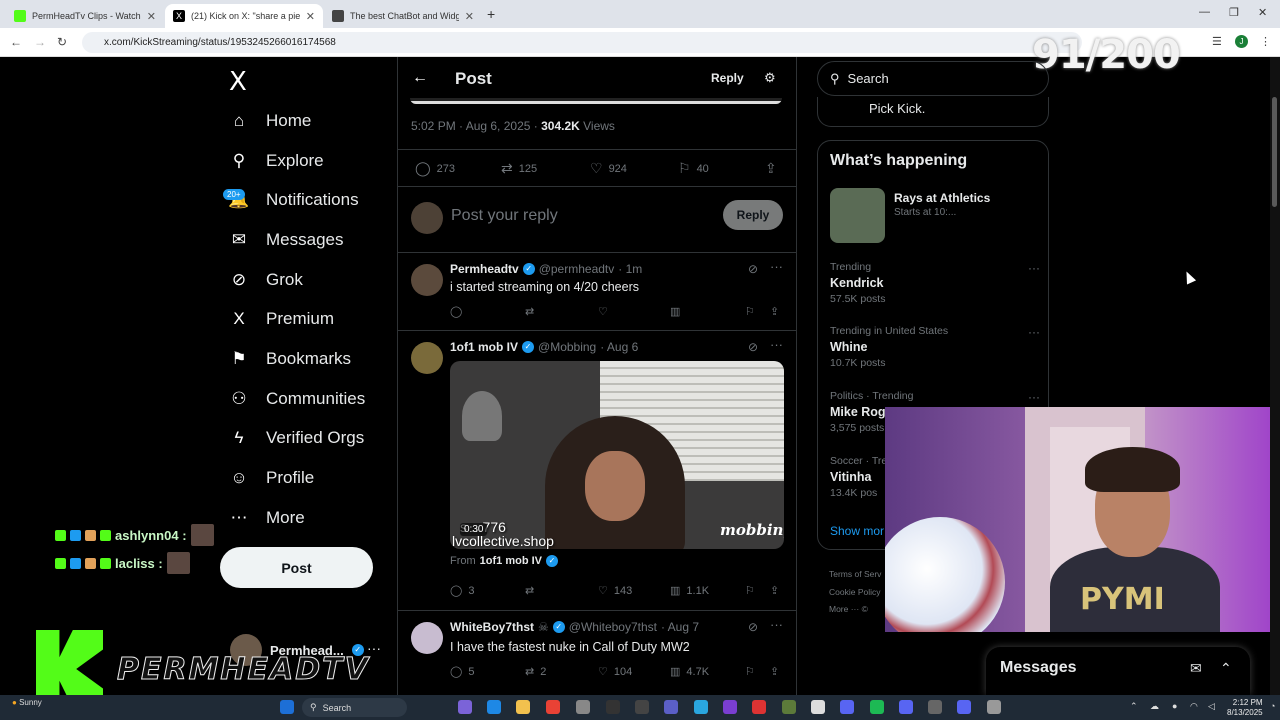  Describe the element at coordinates (567, 347) in the screenshot. I see `author-handle: @Mobbing` at that location.